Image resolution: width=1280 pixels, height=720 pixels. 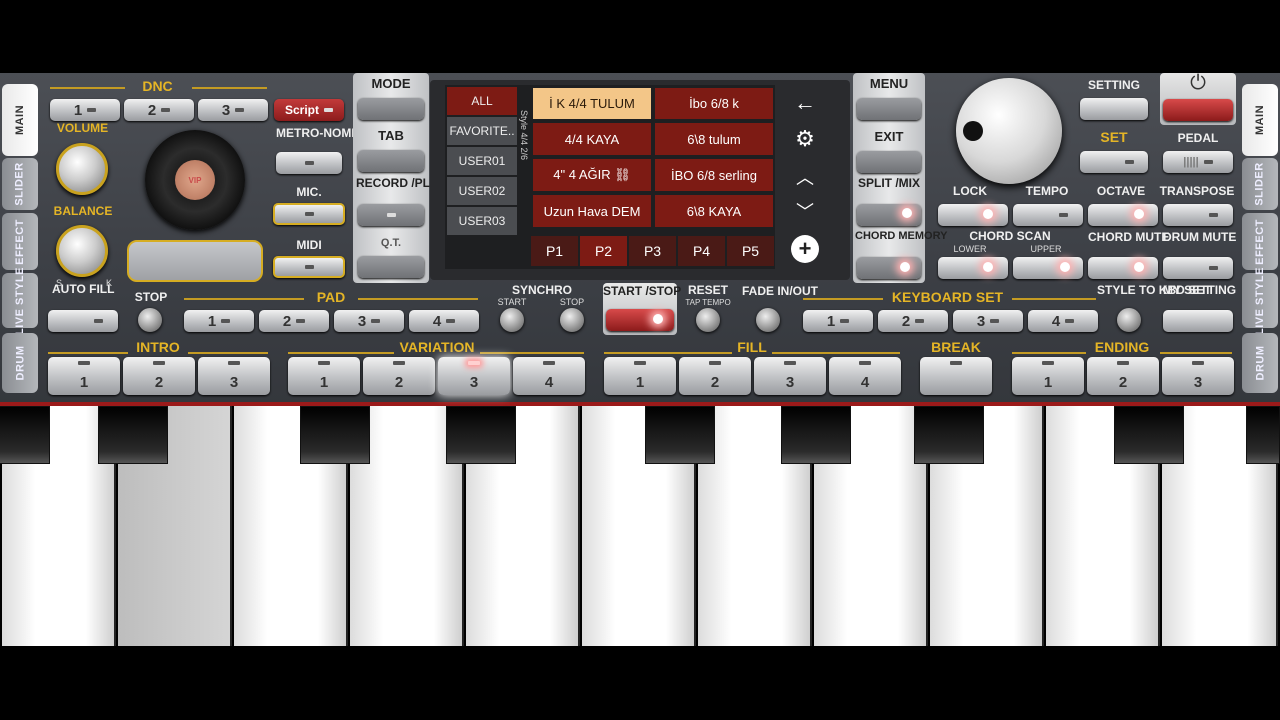 What do you see at coordinates (234, 376) in the screenshot?
I see `intro-button-3: 3` at bounding box center [234, 376].